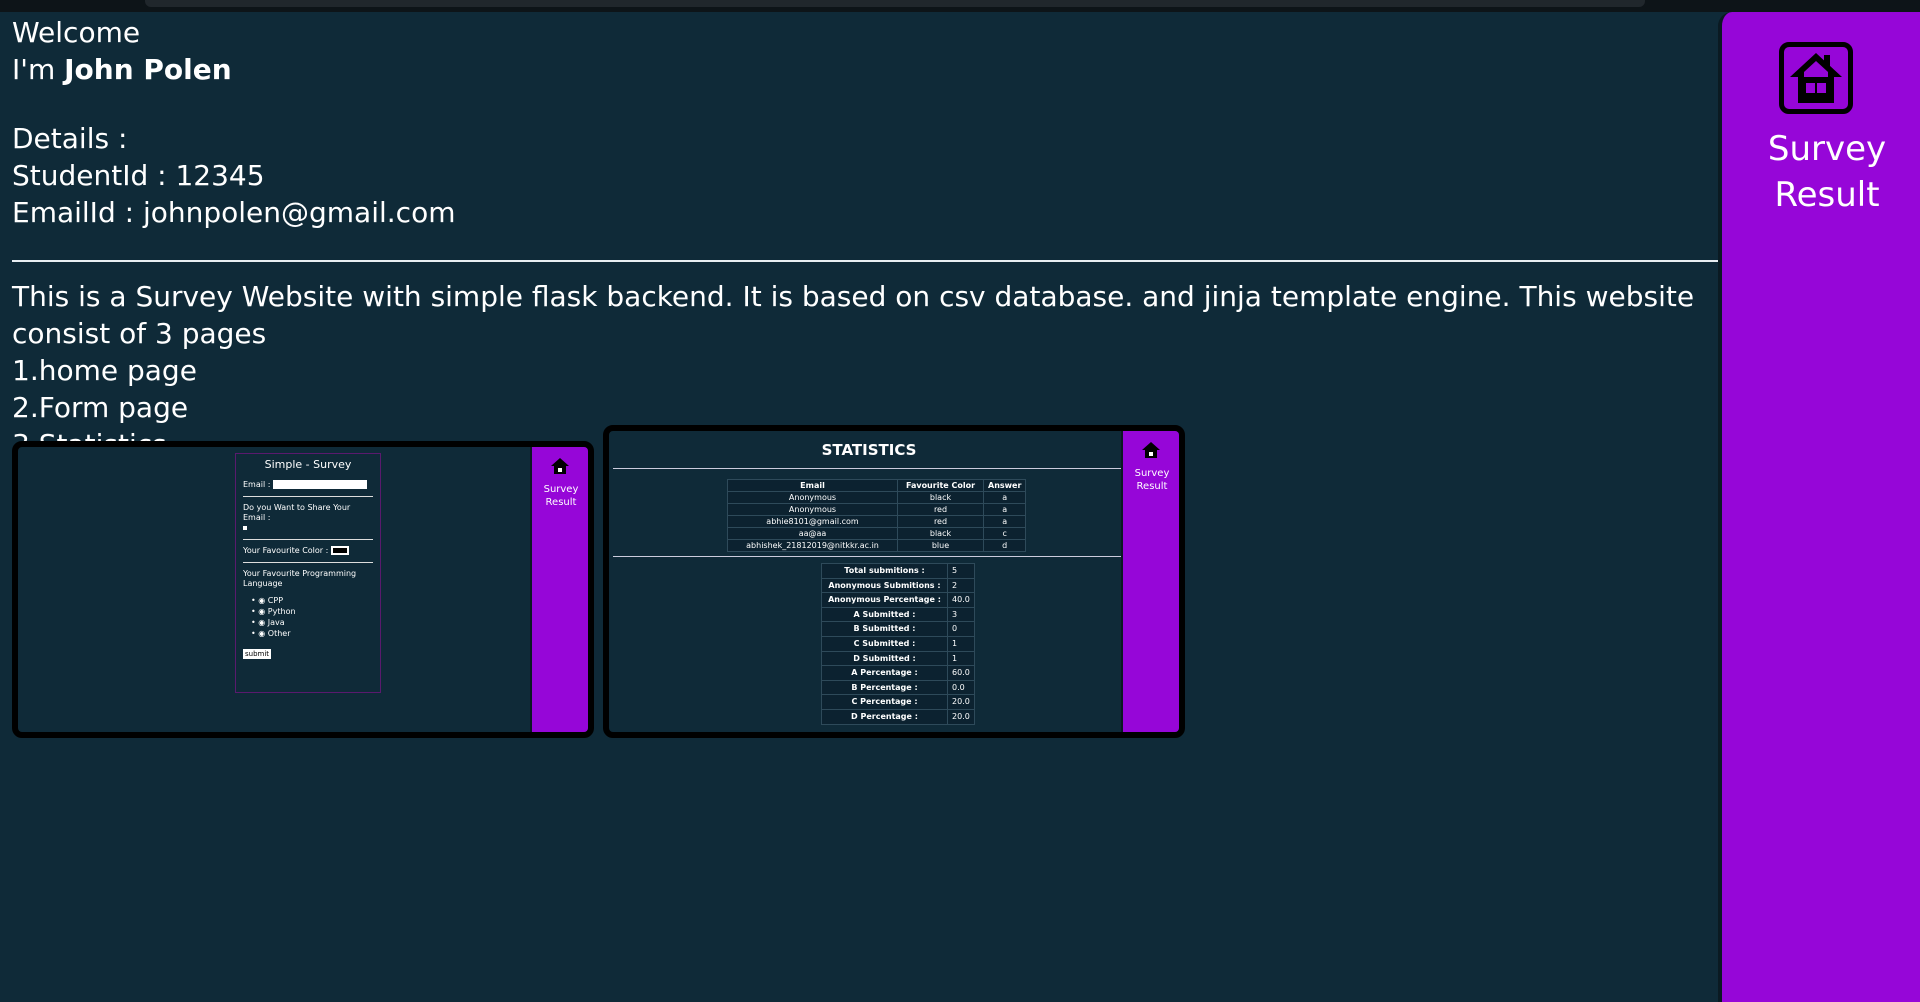  Describe the element at coordinates (308, 464) in the screenshot. I see `form-title: Simple - Survey` at that location.